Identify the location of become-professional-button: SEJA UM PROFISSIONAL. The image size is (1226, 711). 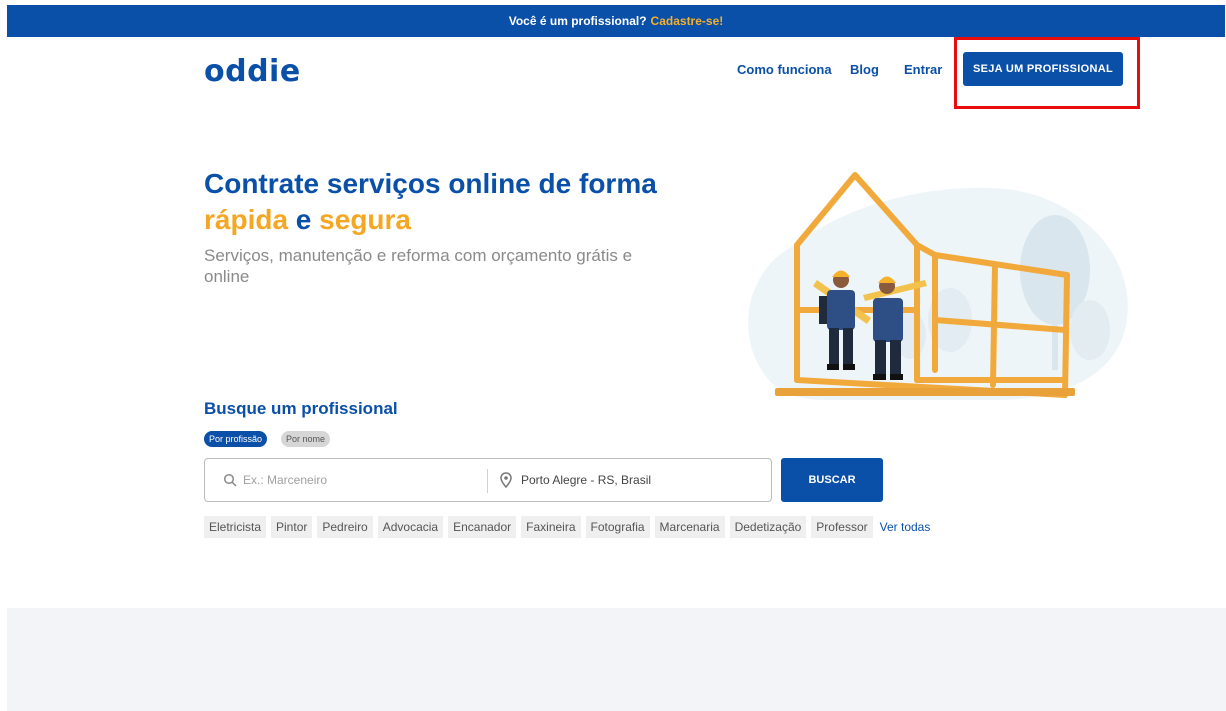
(1043, 69).